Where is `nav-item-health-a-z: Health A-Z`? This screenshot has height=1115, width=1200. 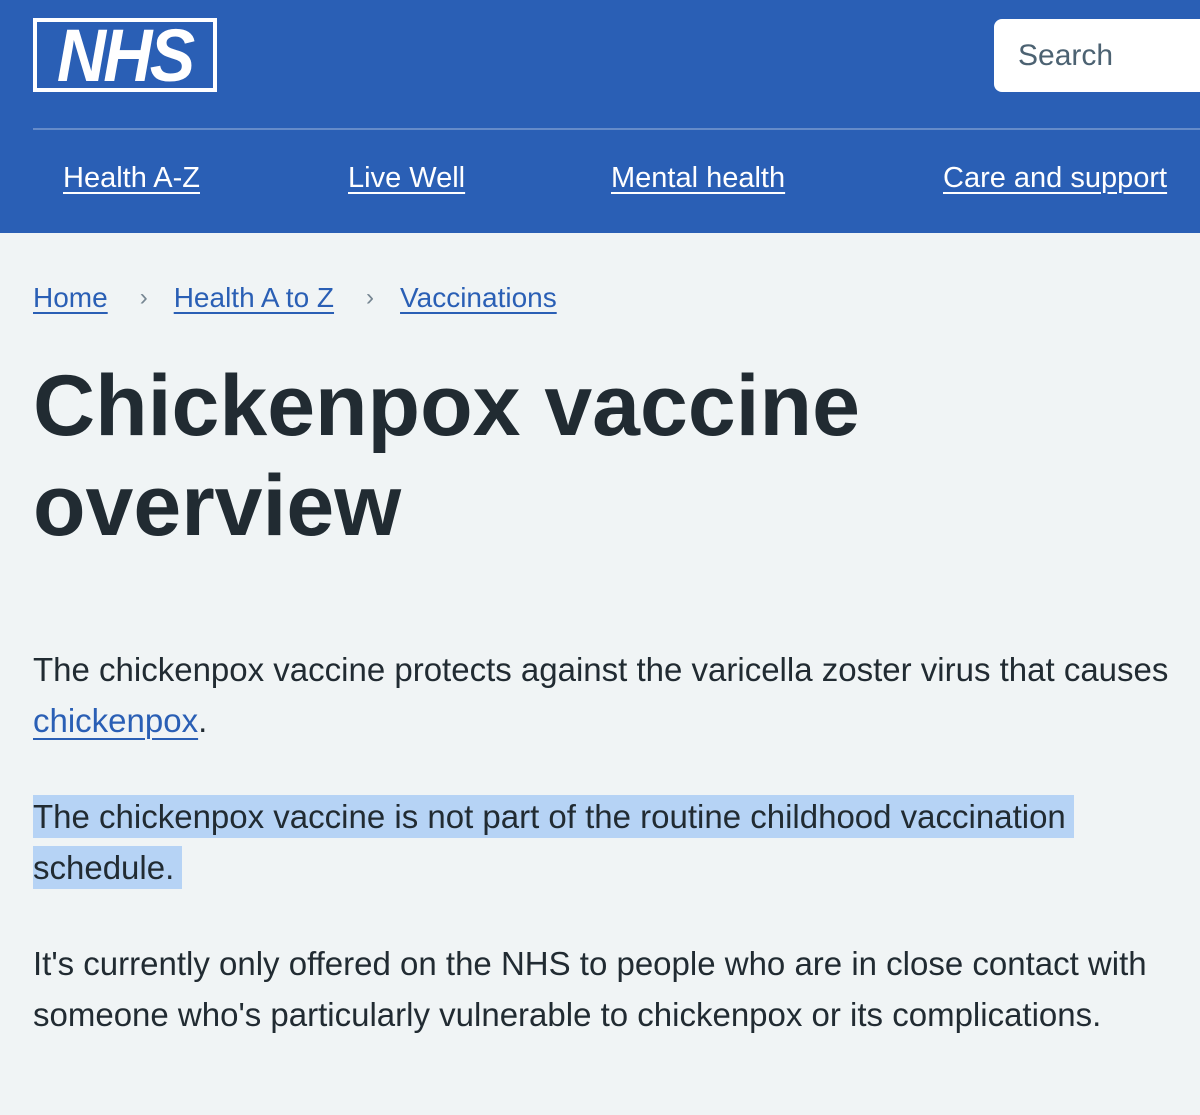 nav-item-health-a-z: Health A-Z is located at coordinates (131, 178).